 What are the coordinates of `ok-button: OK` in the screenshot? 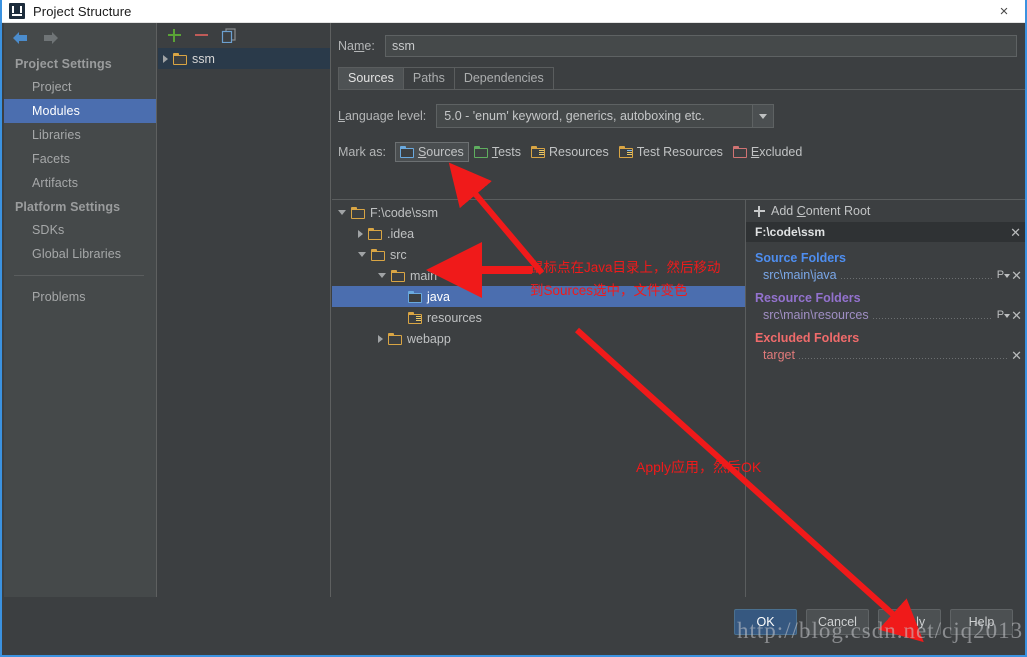 It's located at (765, 622).